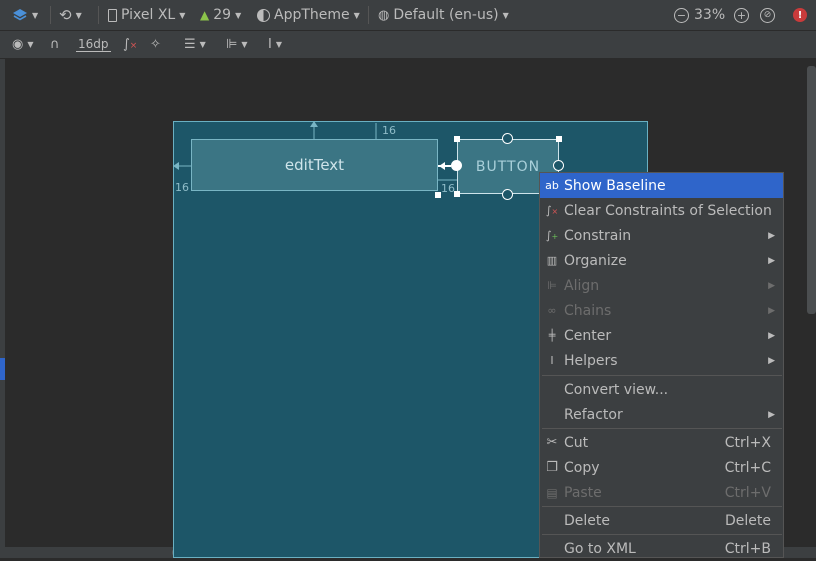  What do you see at coordinates (552, 335) in the screenshot?
I see `center-icon: ╪` at bounding box center [552, 335].